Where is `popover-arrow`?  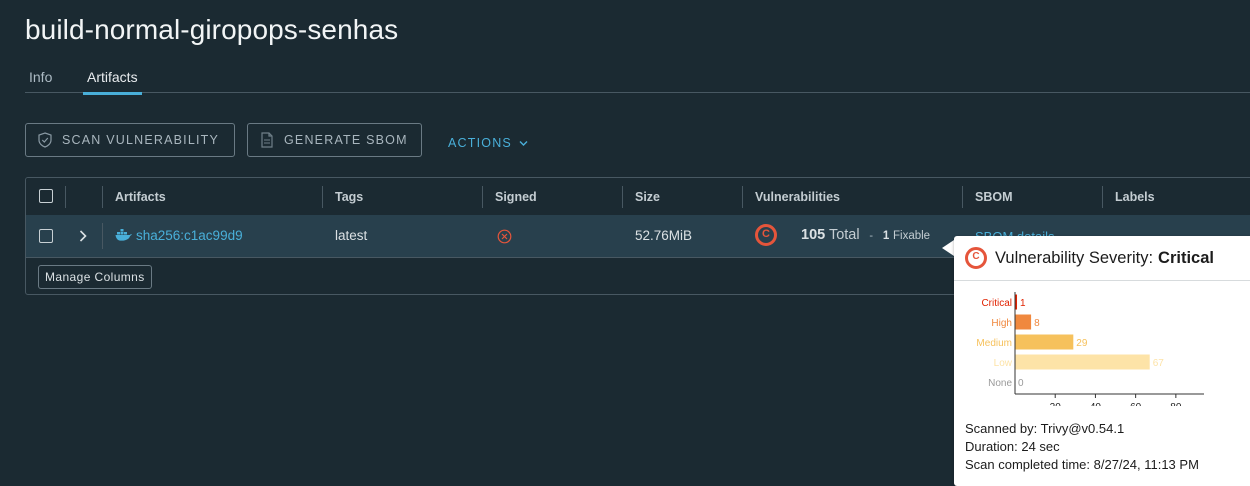 popover-arrow is located at coordinates (948, 248).